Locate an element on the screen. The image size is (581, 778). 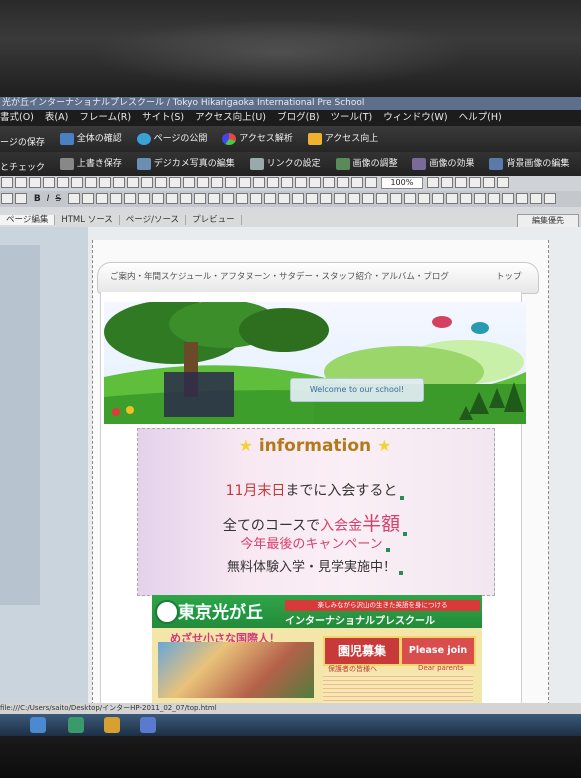
overwrite-save-button: 上書き保存 is located at coordinates (90, 164).